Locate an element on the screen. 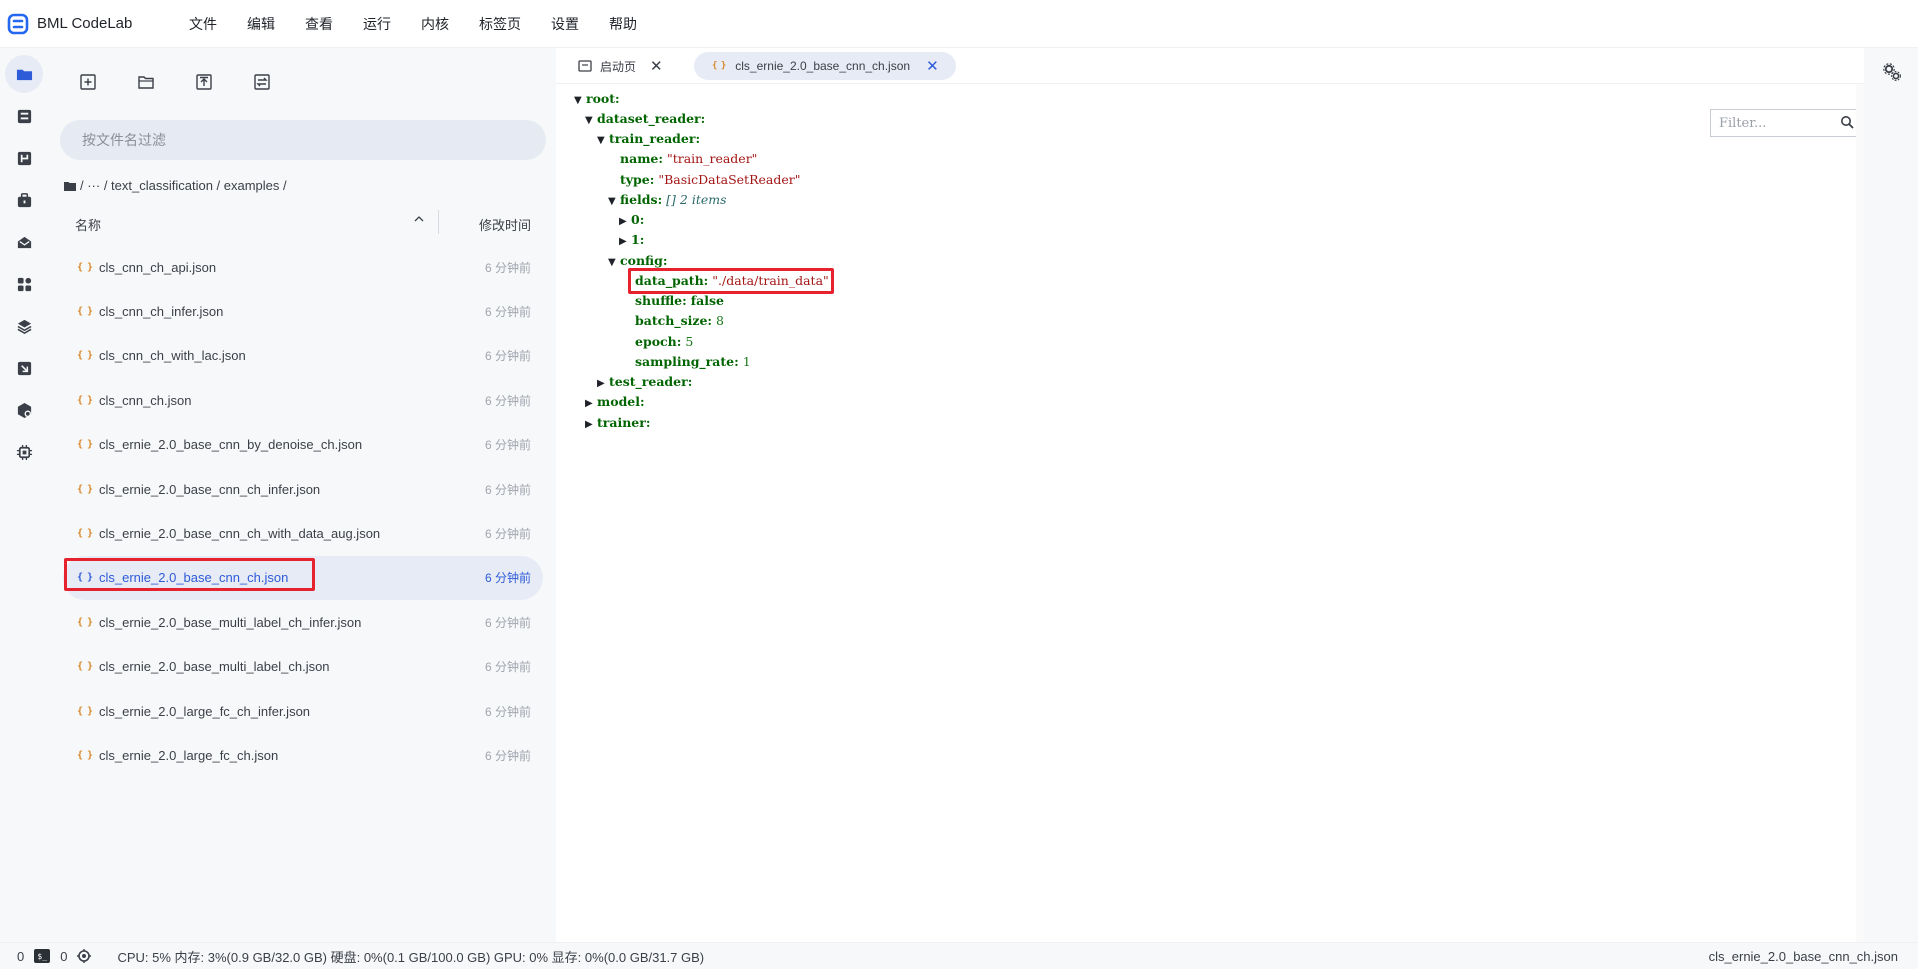  json-filter-input is located at coordinates (1785, 123).